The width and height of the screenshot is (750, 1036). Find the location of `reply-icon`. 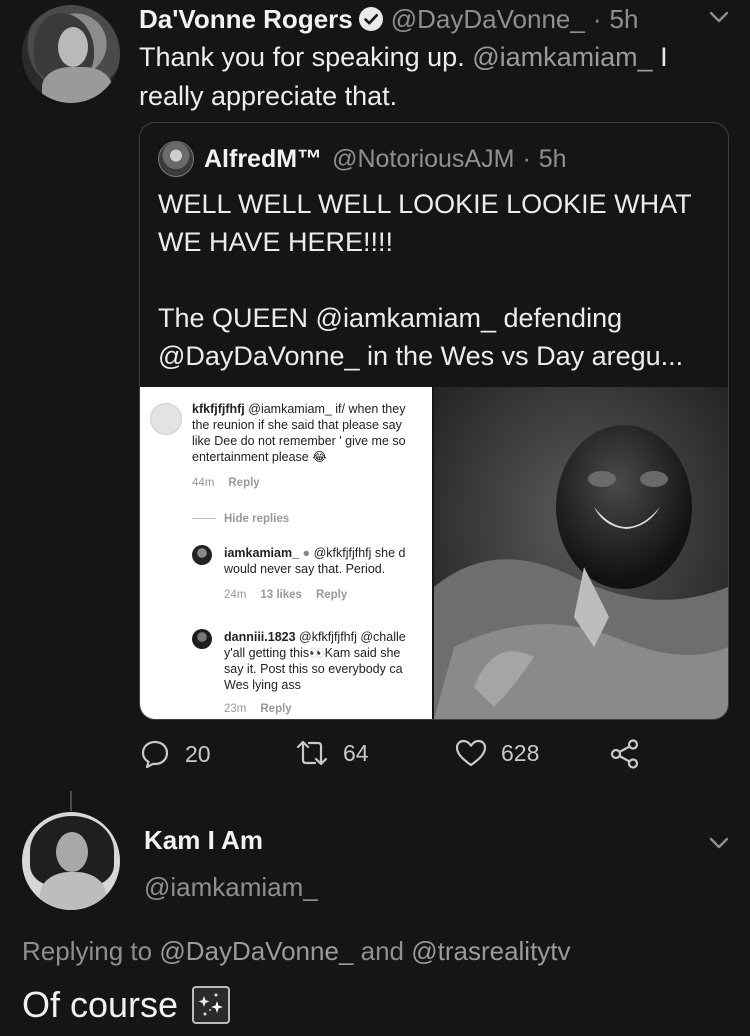

reply-icon is located at coordinates (155, 754).